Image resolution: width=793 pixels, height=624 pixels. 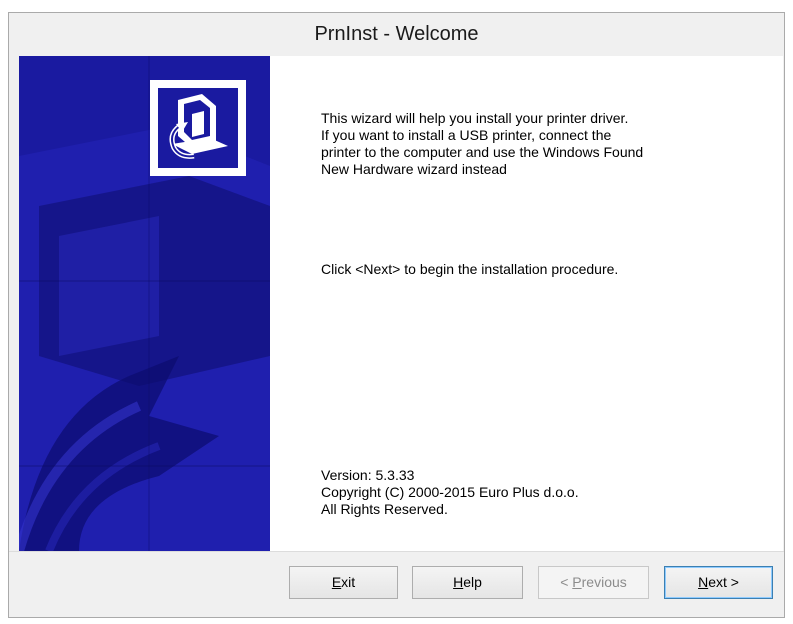 What do you see at coordinates (336, 582) in the screenshot?
I see `exit-mnemonic: E` at bounding box center [336, 582].